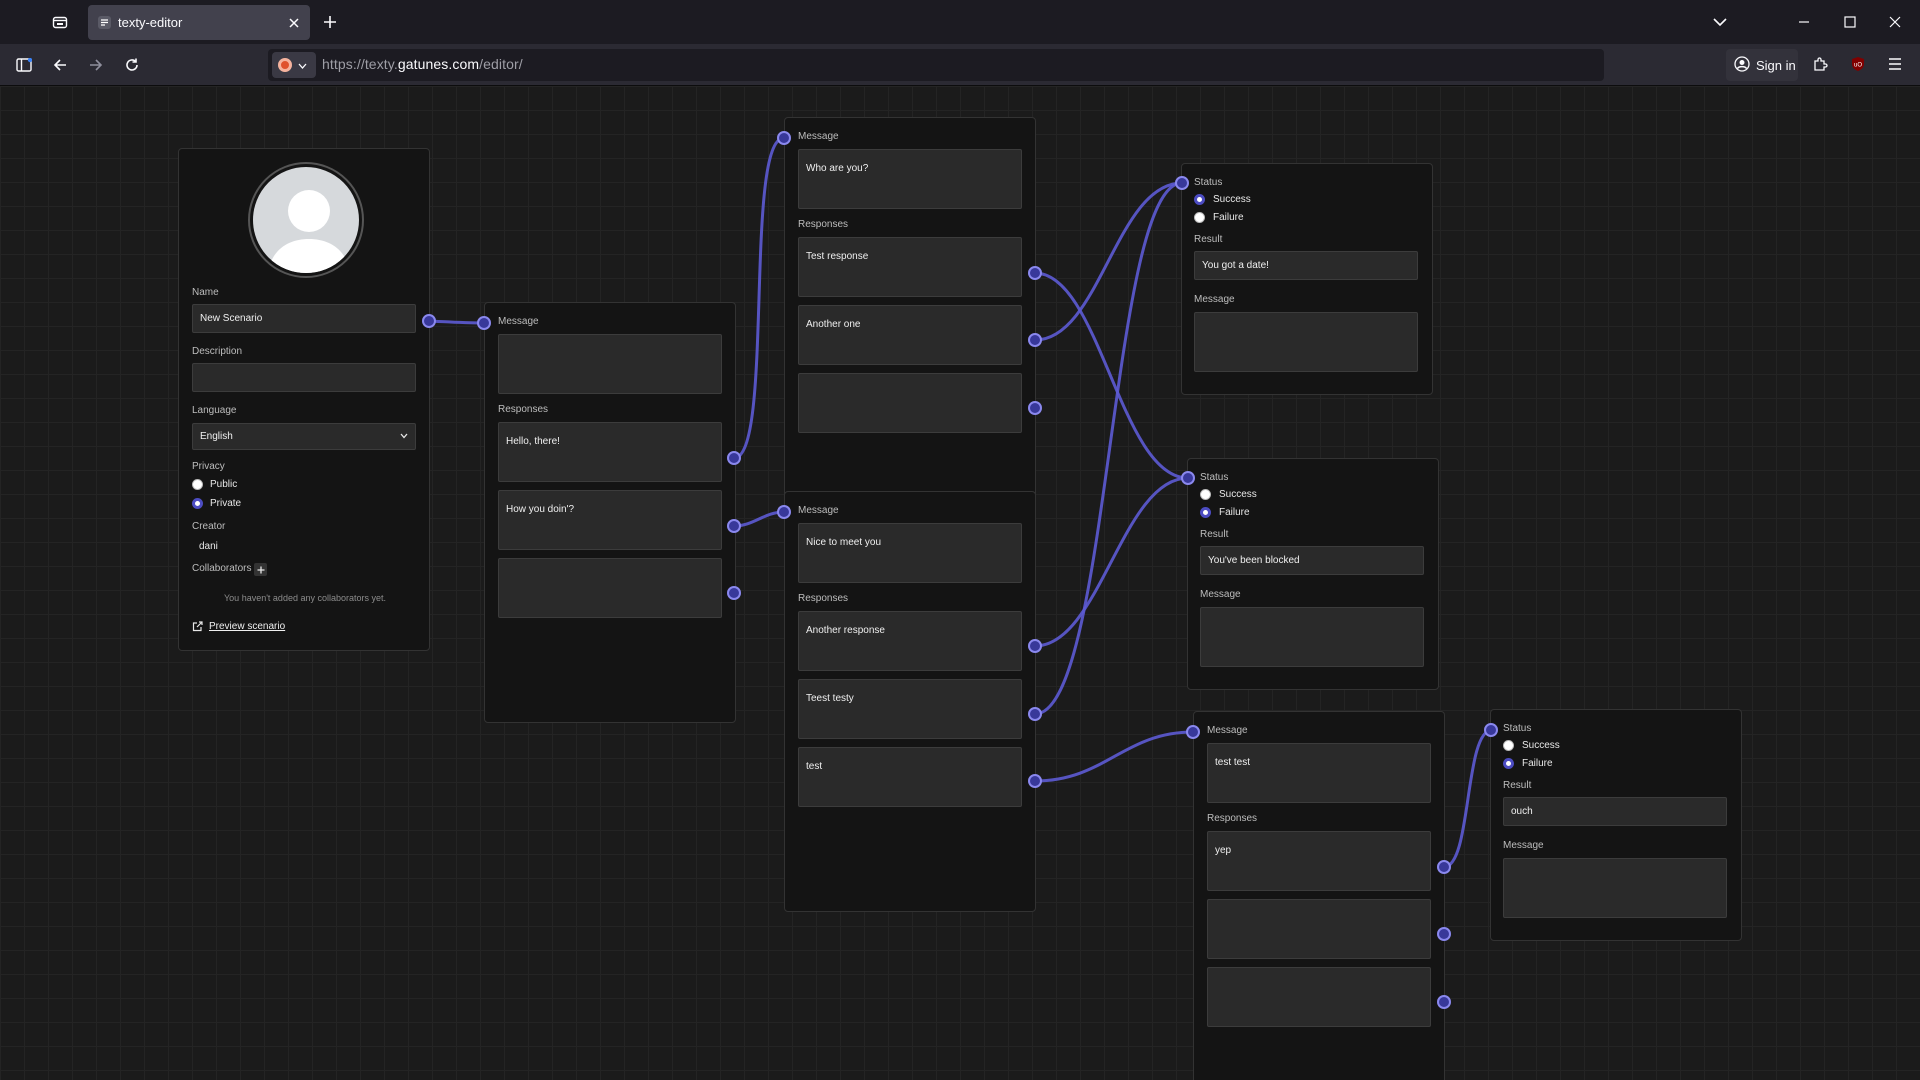 The image size is (1920, 1080). What do you see at coordinates (1319, 895) in the screenshot?
I see `message-node: Message test test Responses yep` at bounding box center [1319, 895].